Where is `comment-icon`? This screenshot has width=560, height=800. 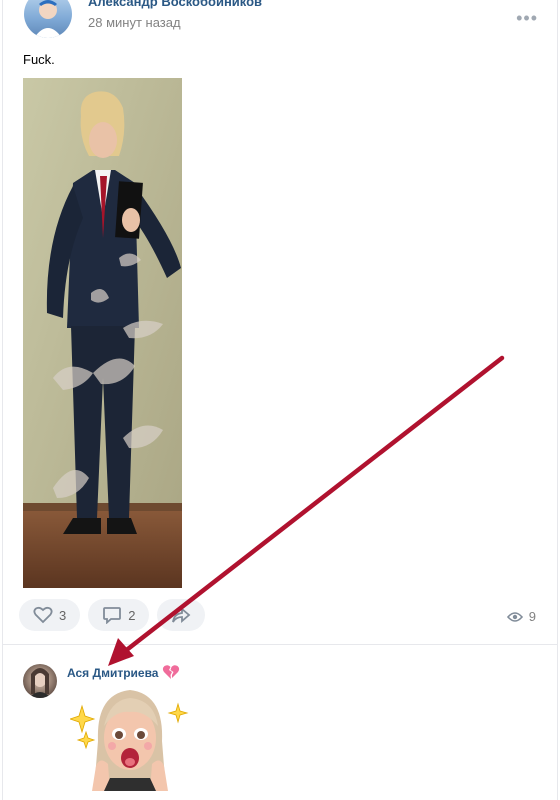
comment-icon is located at coordinates (112, 615).